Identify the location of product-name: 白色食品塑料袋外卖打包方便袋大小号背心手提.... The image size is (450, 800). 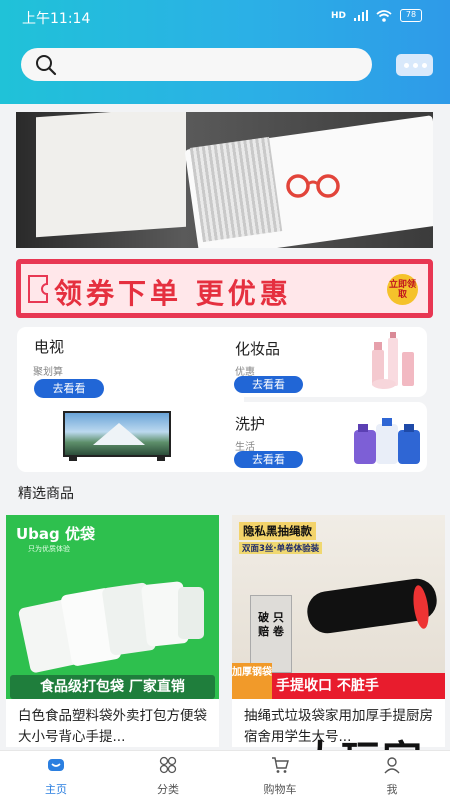
(112, 726).